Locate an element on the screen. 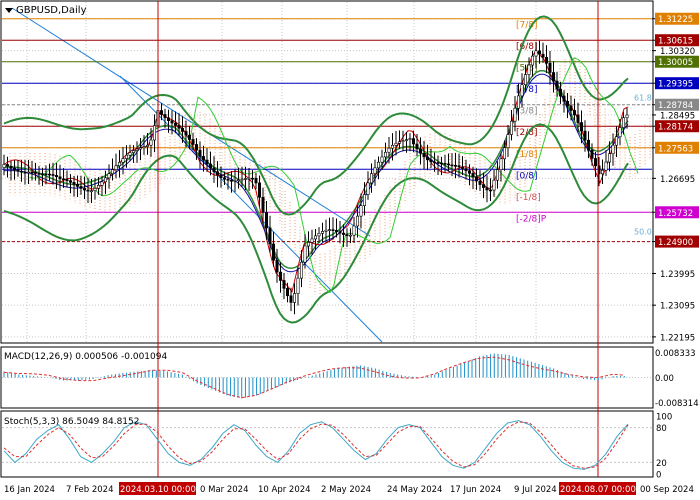  murrey-label: [-1/8] is located at coordinates (528, 198).